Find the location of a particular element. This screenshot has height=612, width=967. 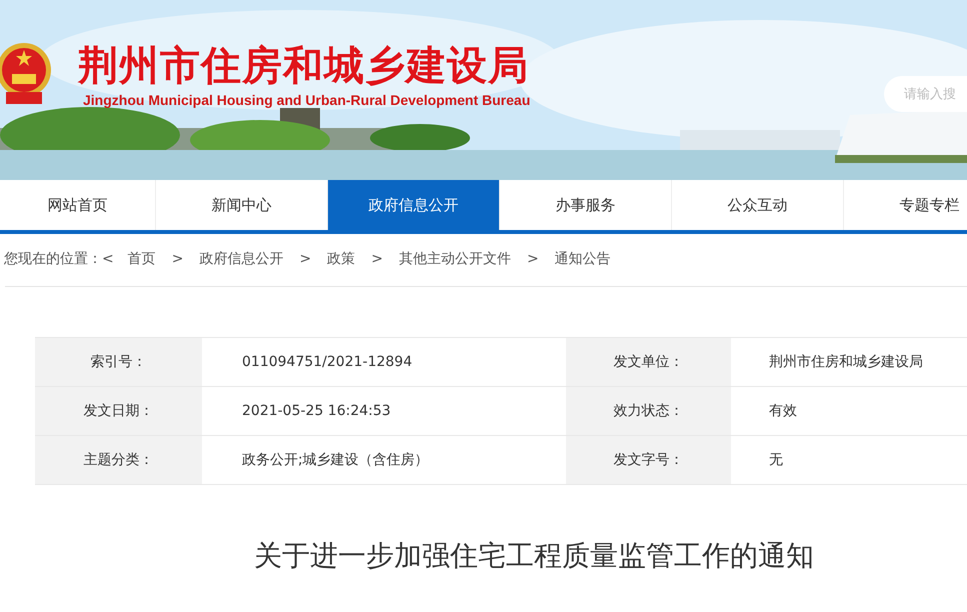

search-field: 请输入搜 is located at coordinates (925, 94).